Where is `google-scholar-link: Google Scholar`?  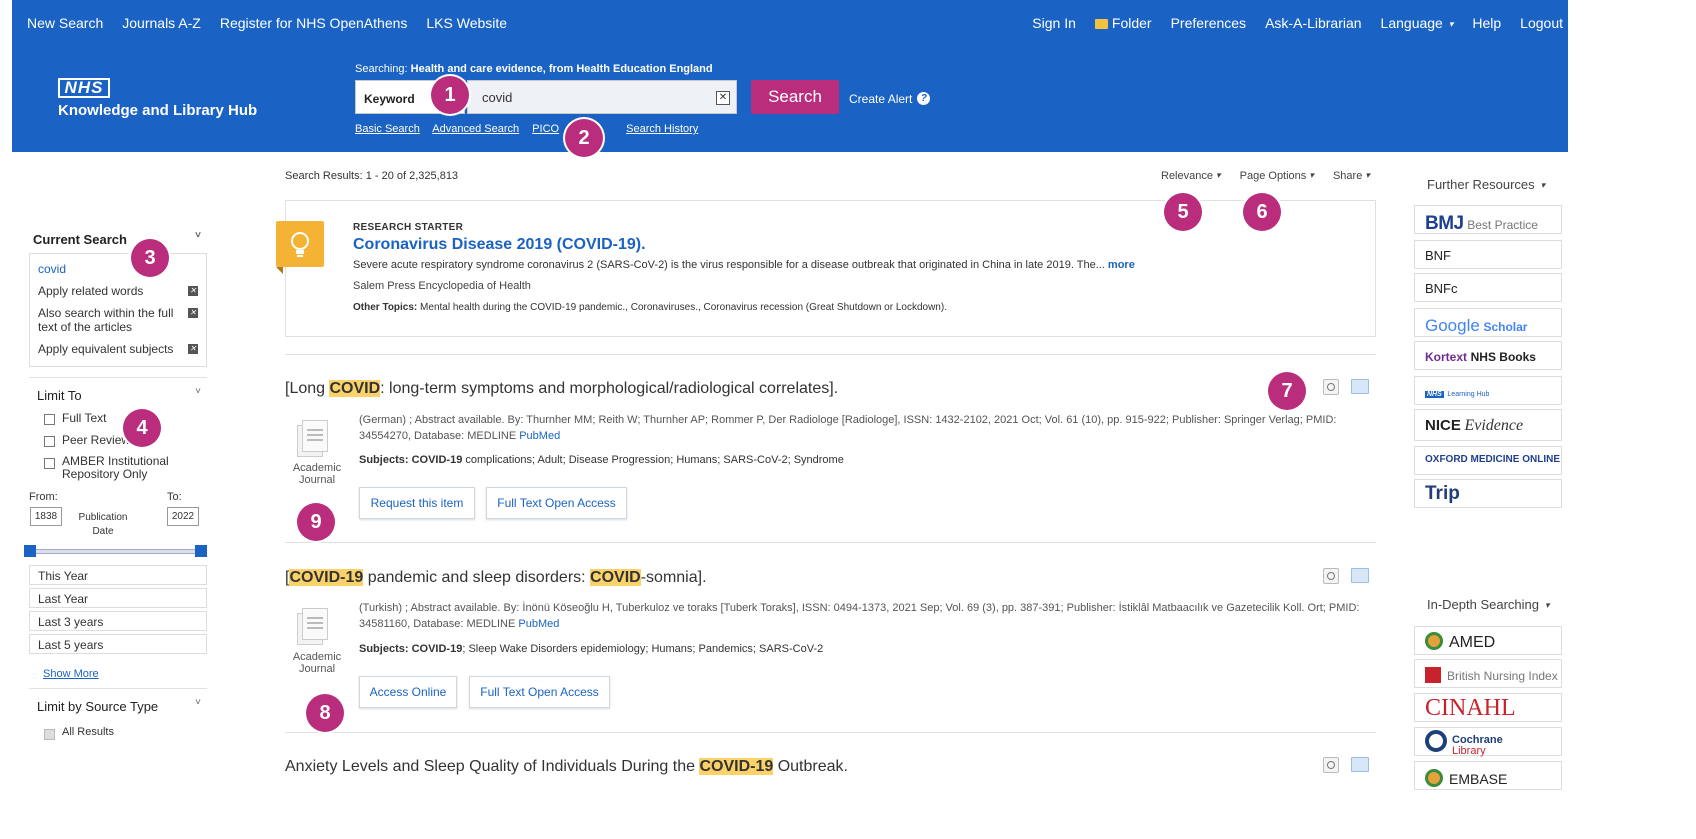 google-scholar-link: Google Scholar is located at coordinates (1488, 322).